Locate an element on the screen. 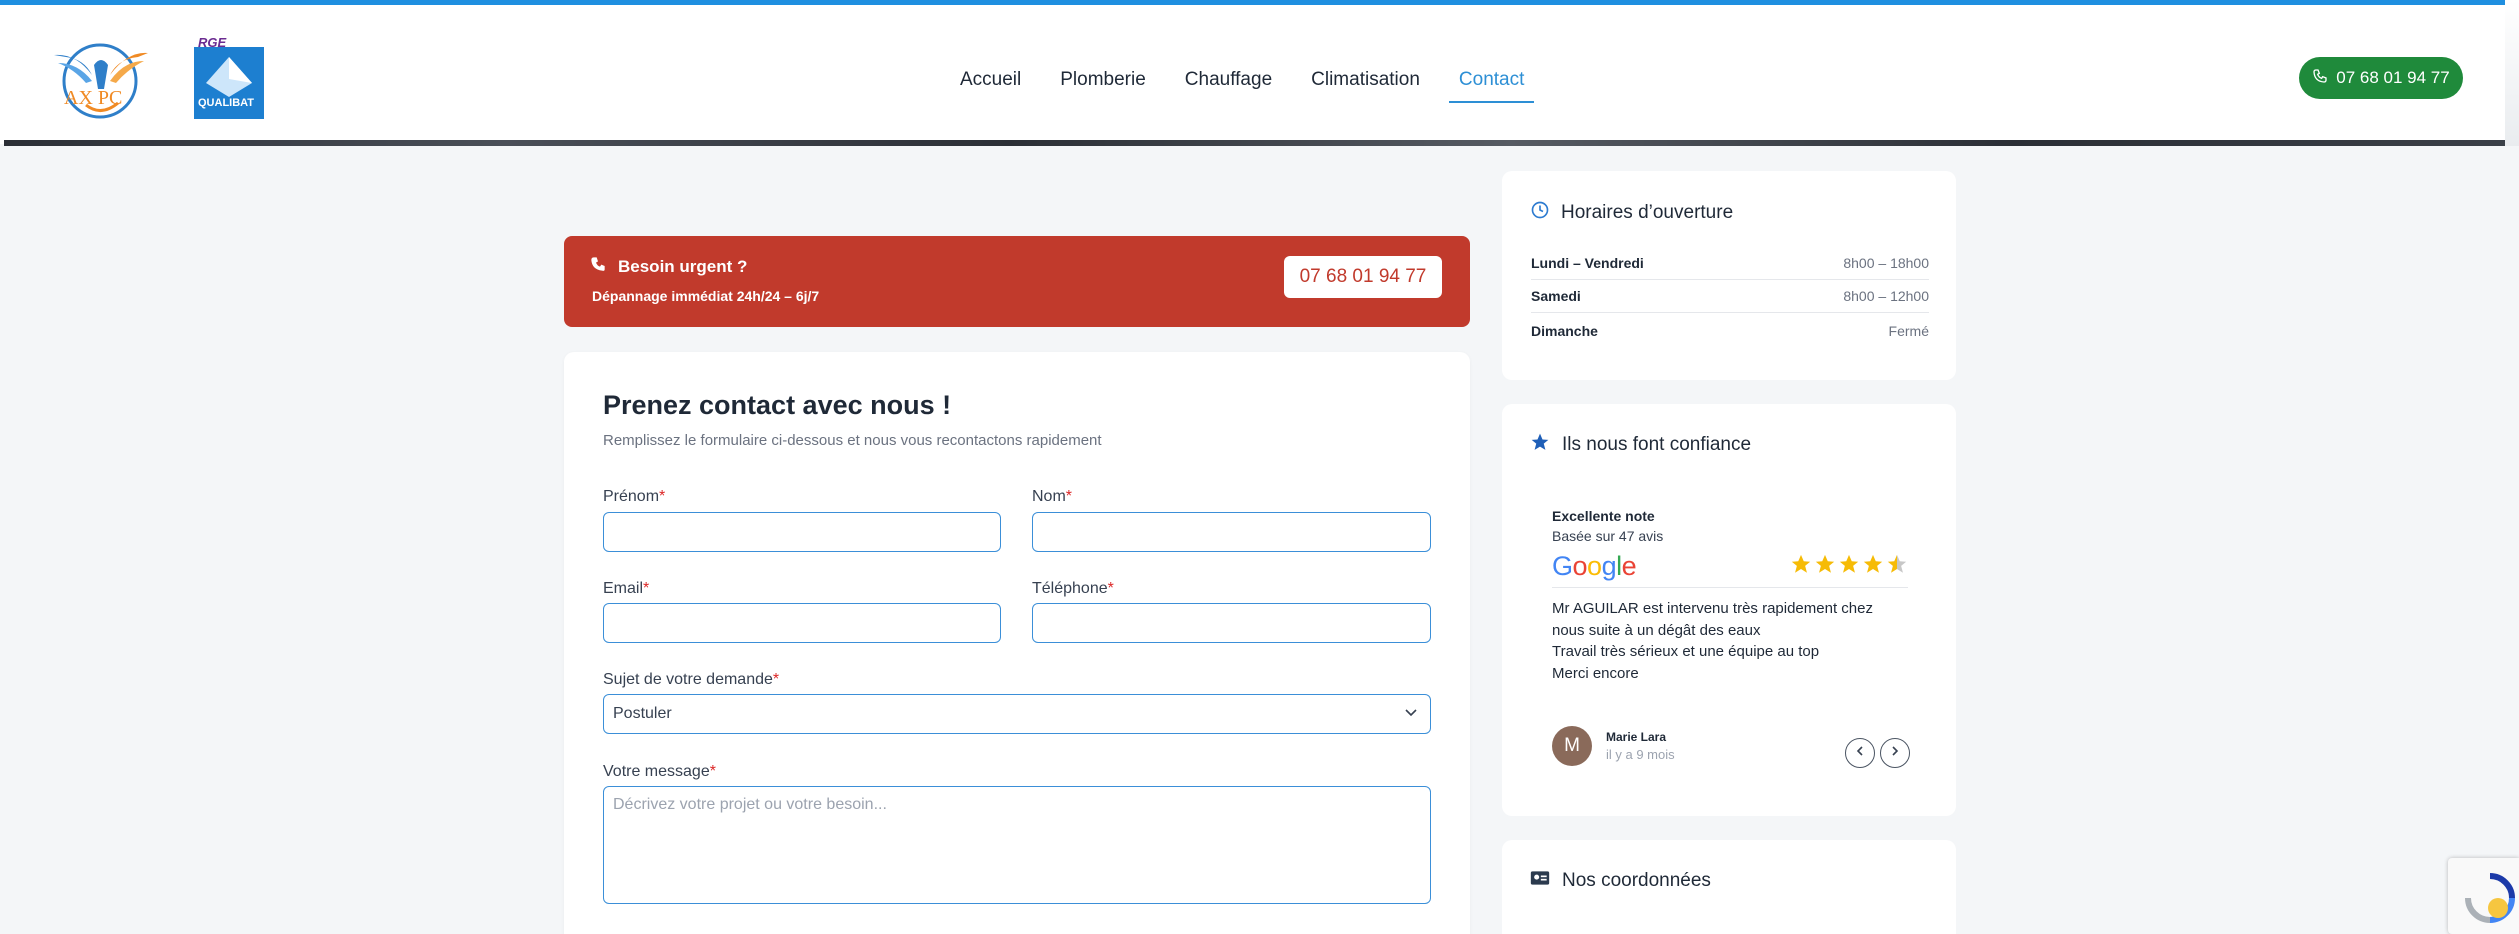 The height and width of the screenshot is (934, 2519). contact-title: Nos coordonnées is located at coordinates (1636, 880).